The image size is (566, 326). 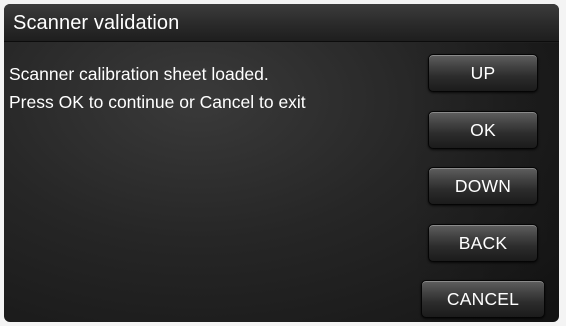 I want to click on message-line-1: Scanner calibration sheet loaded., so click(x=139, y=74).